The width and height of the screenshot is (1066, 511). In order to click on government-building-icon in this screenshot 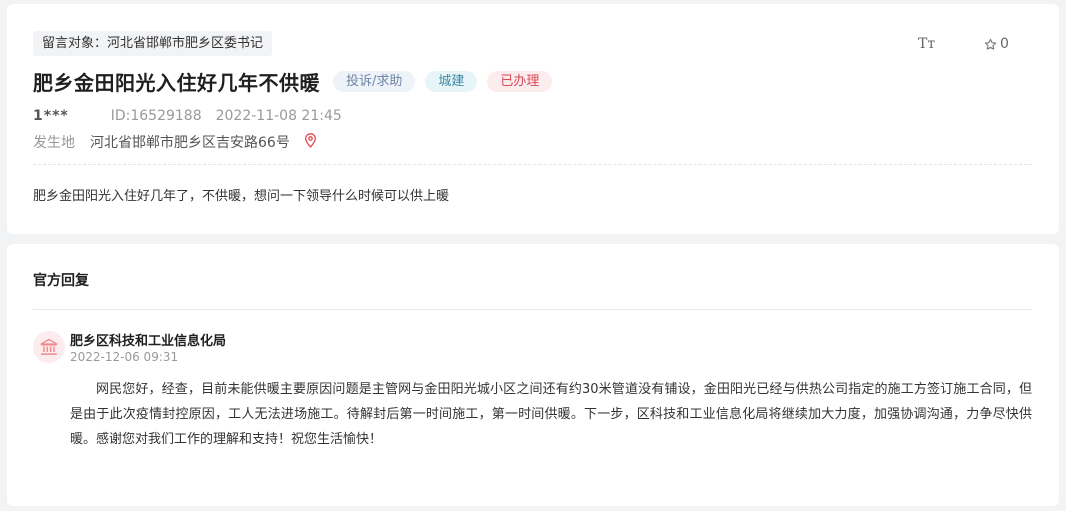, I will do `click(49, 346)`.